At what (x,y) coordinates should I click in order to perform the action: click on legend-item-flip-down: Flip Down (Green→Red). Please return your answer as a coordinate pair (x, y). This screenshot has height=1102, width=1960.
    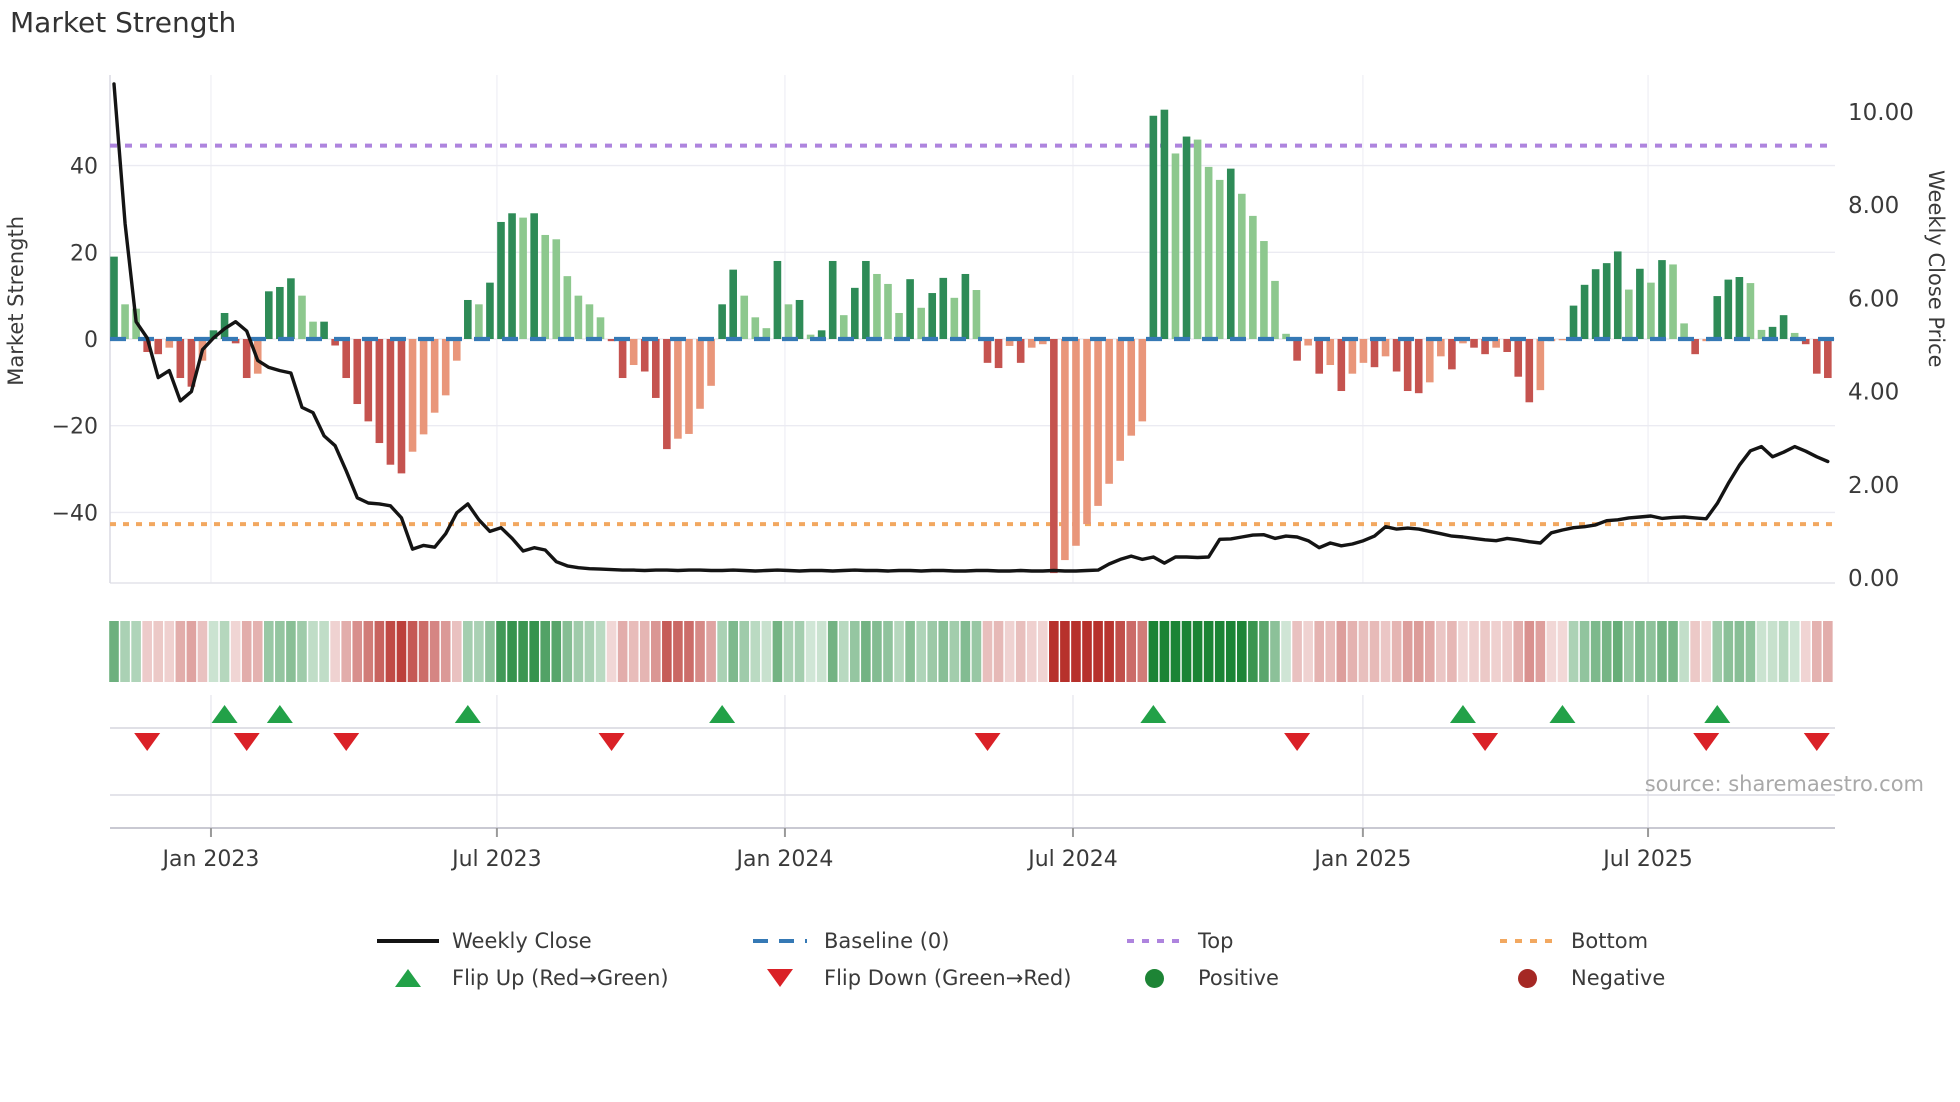
    Looking at the image, I should click on (906, 978).